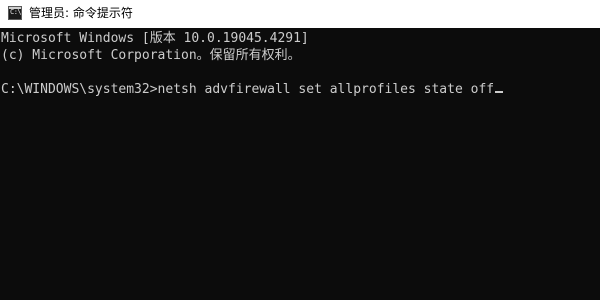 The height and width of the screenshot is (300, 600). What do you see at coordinates (79, 89) in the screenshot?
I see `prompt-path: C:\WINDOWS\system32>` at bounding box center [79, 89].